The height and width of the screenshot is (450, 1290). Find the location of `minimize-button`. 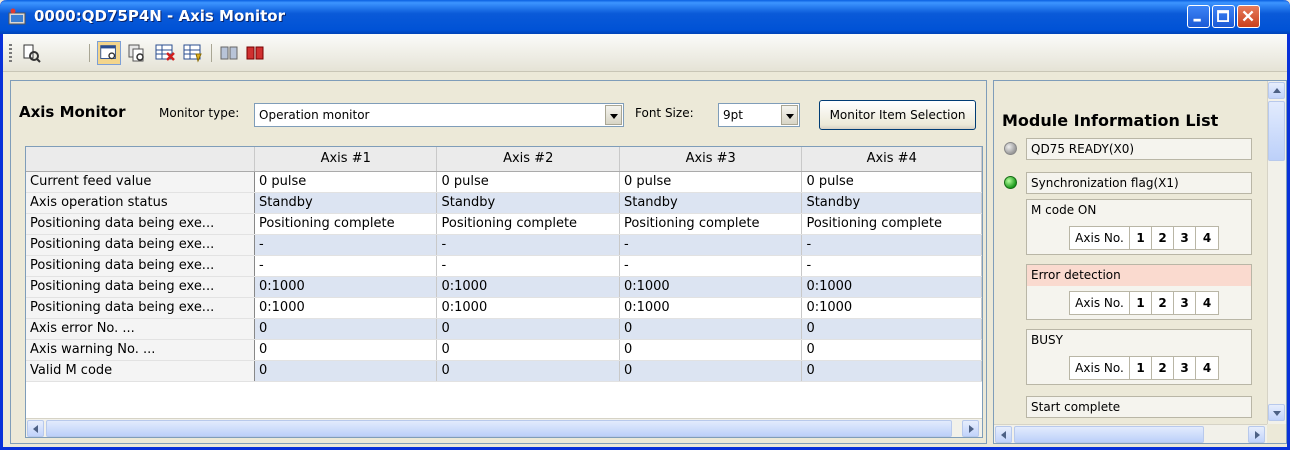

minimize-button is located at coordinates (1198, 16).